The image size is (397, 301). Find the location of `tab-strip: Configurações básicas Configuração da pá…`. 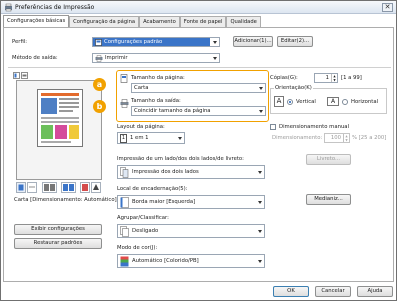

tab-strip: Configurações básicas Configuração da pá… is located at coordinates (132, 21).